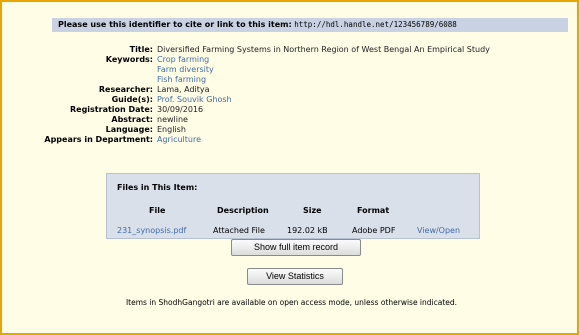 The height and width of the screenshot is (335, 579). What do you see at coordinates (179, 140) in the screenshot?
I see `department-link: Agriculture` at bounding box center [179, 140].